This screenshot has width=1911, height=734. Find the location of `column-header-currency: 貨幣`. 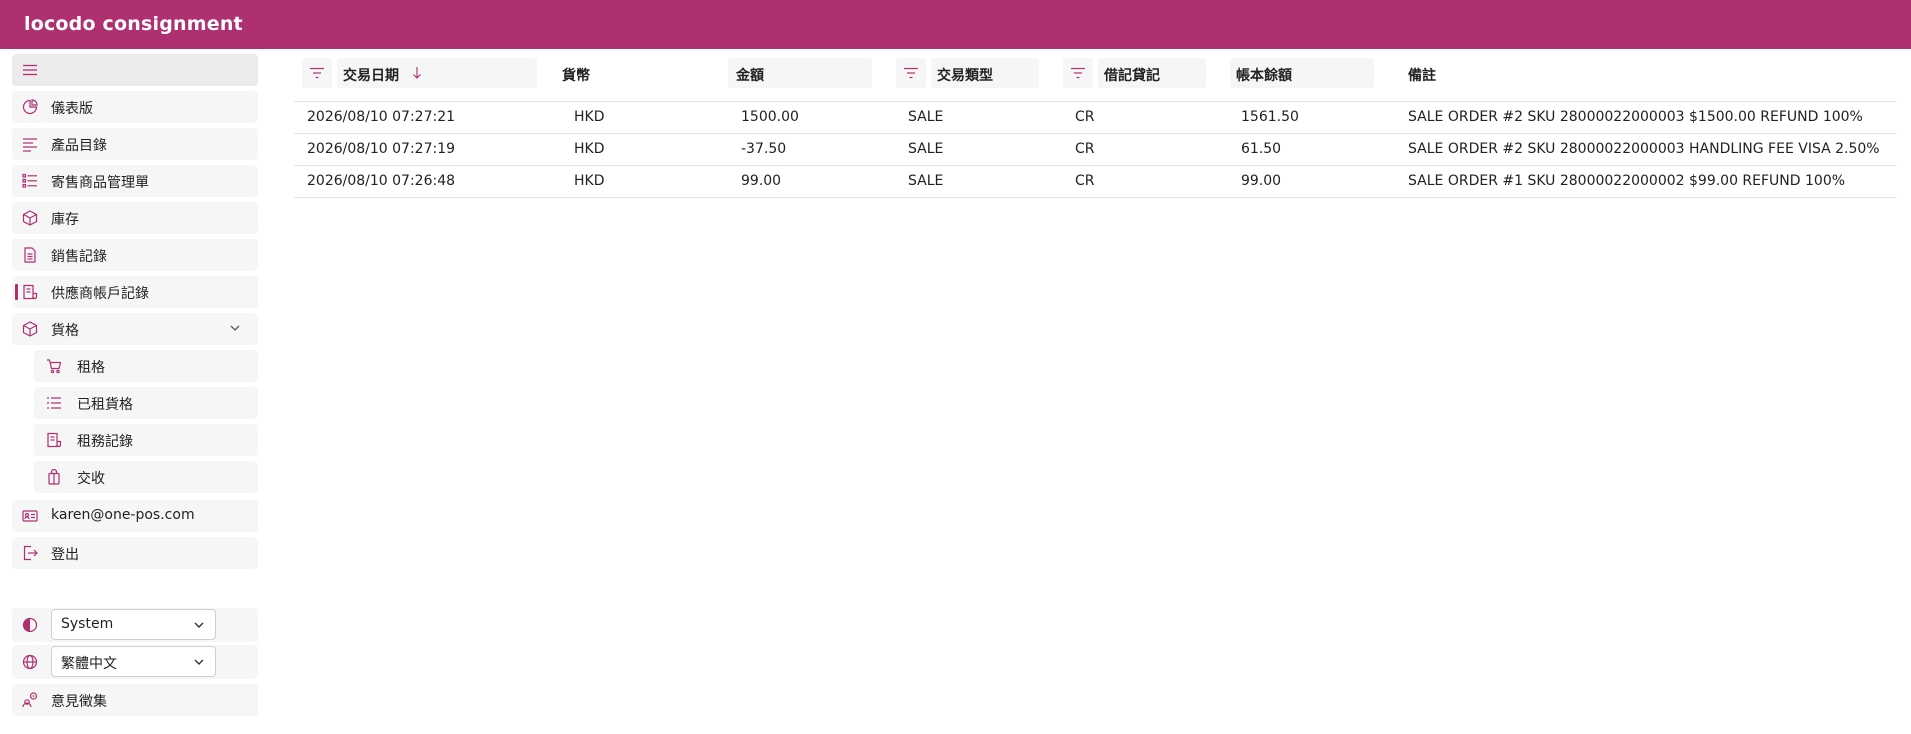

column-header-currency: 貨幣 is located at coordinates (625, 73).